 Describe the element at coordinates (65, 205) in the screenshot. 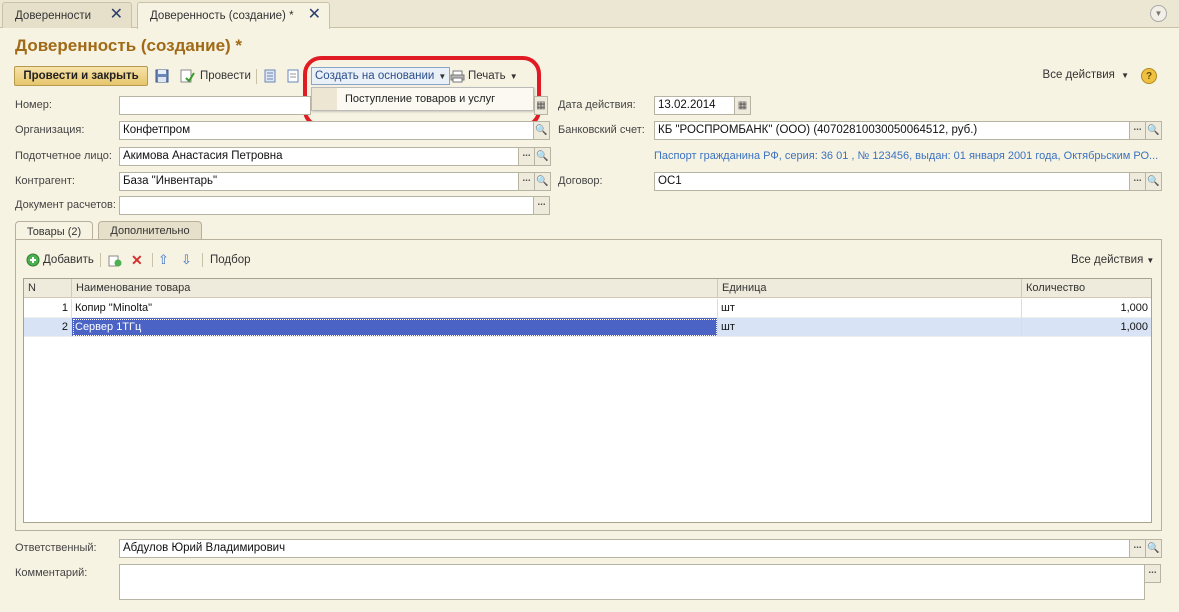

I see `settlement-doc-label: Документ расчетов:` at that location.